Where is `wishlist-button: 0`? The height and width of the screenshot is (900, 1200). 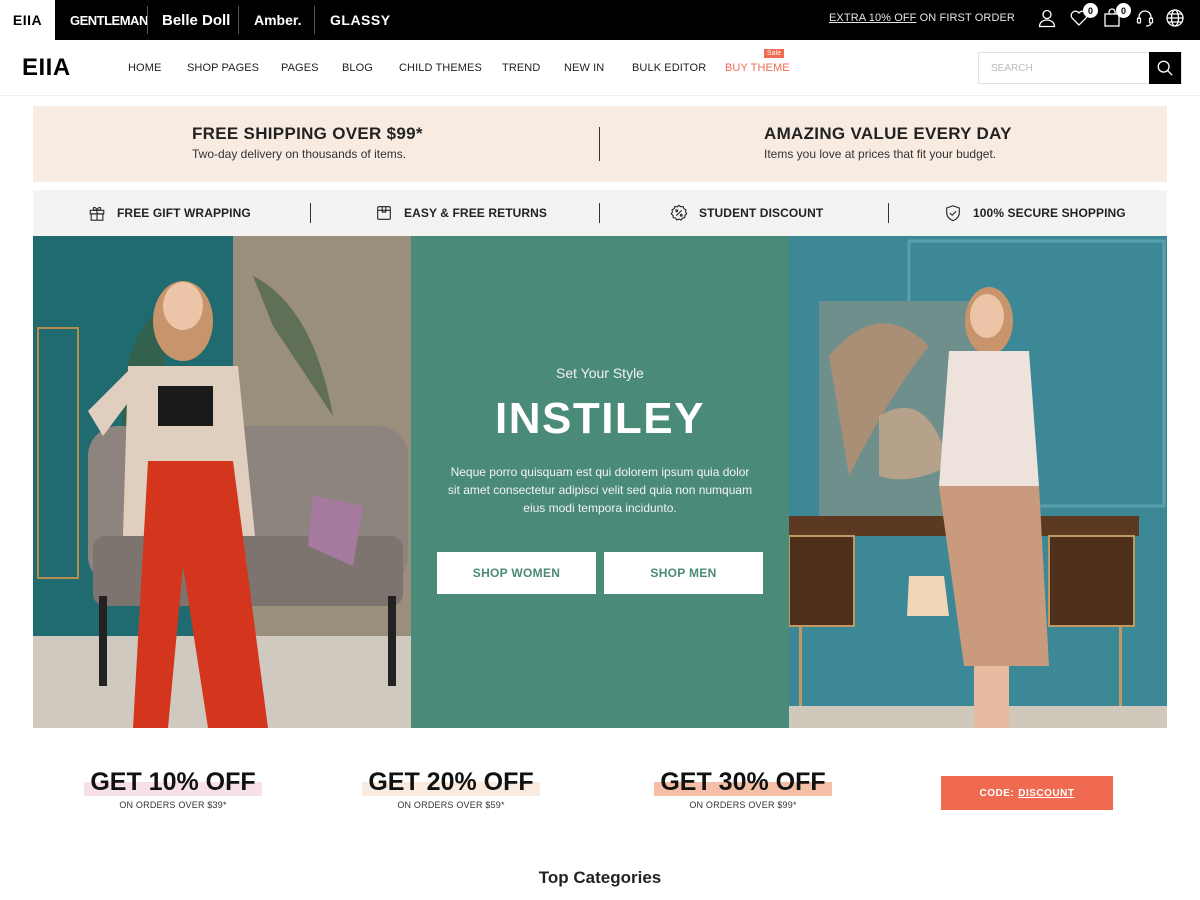 wishlist-button: 0 is located at coordinates (1083, 17).